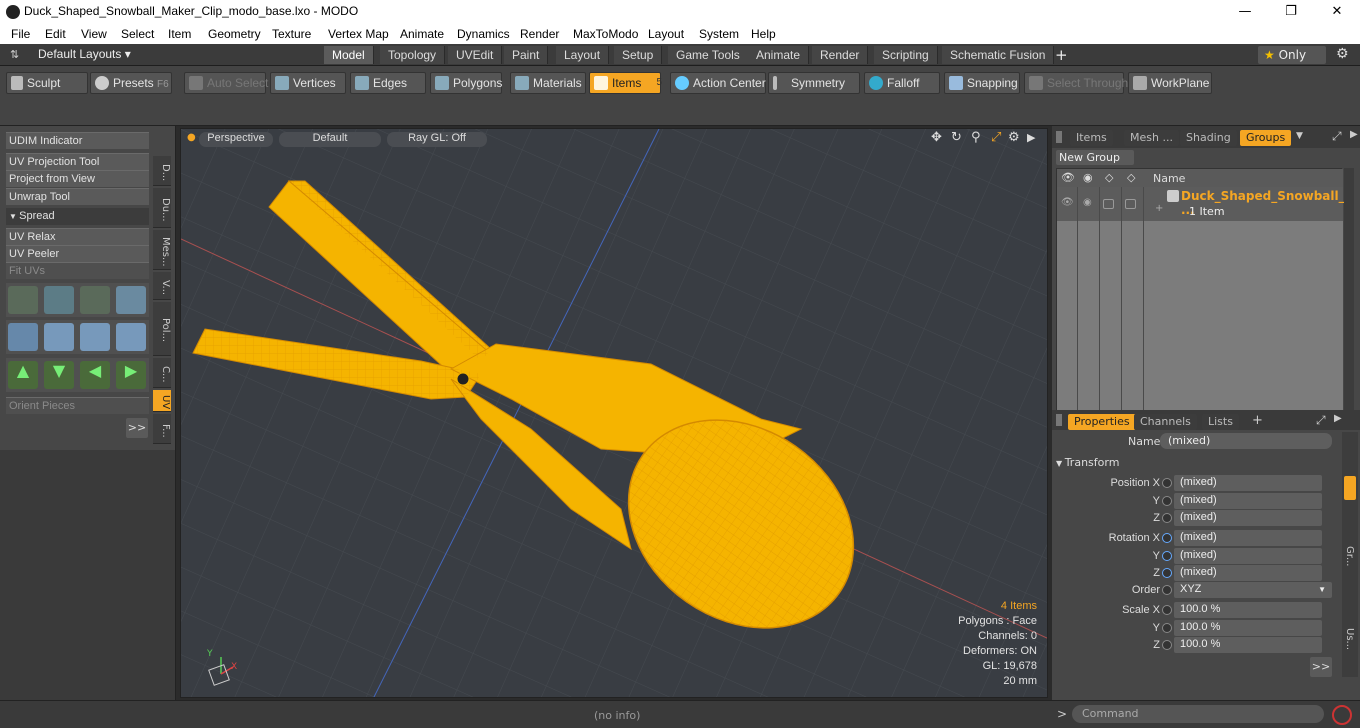  Describe the element at coordinates (548, 83) in the screenshot. I see `materials-button: Materials` at that location.